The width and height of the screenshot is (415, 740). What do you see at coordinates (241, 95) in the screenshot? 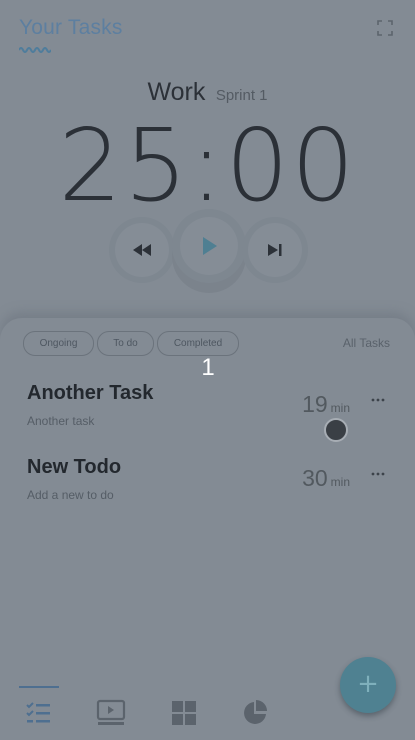
I see `sprint-label: Sprint 1` at bounding box center [241, 95].